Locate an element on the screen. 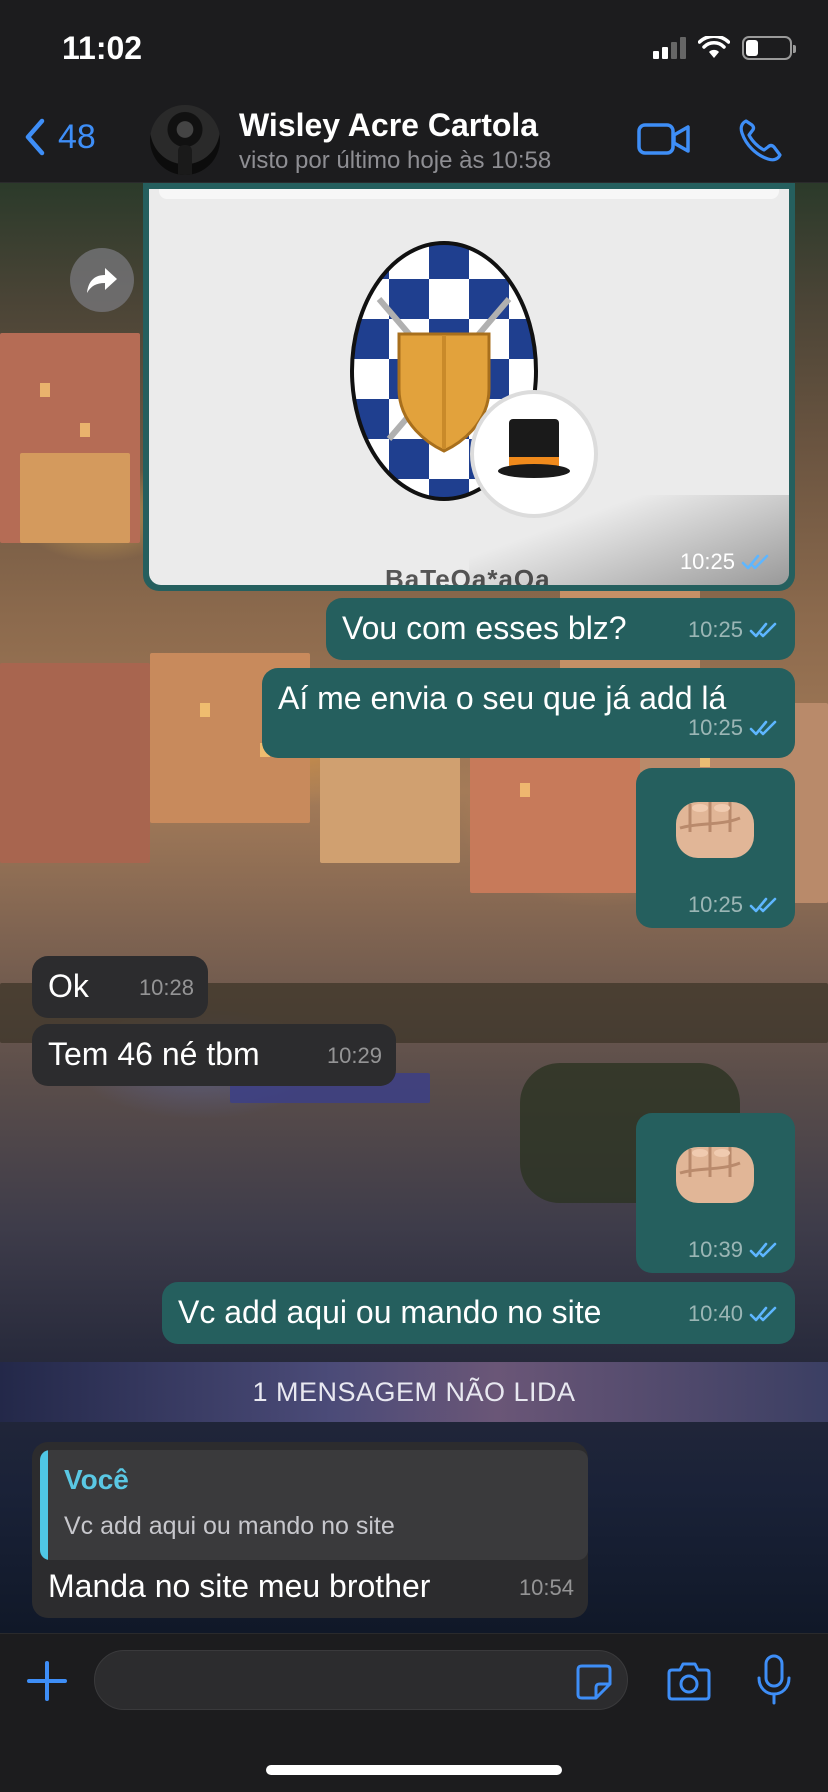  message-meta: 10:28 is located at coordinates (166, 988).